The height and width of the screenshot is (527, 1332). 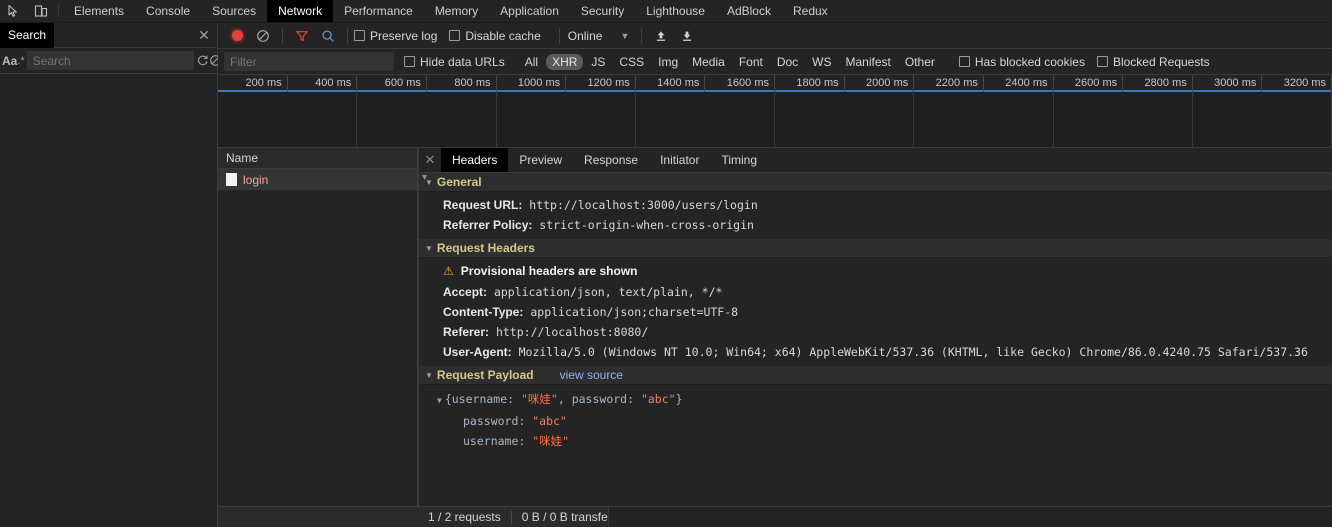 I want to click on filter-type-manifest: Manifest, so click(x=868, y=62).